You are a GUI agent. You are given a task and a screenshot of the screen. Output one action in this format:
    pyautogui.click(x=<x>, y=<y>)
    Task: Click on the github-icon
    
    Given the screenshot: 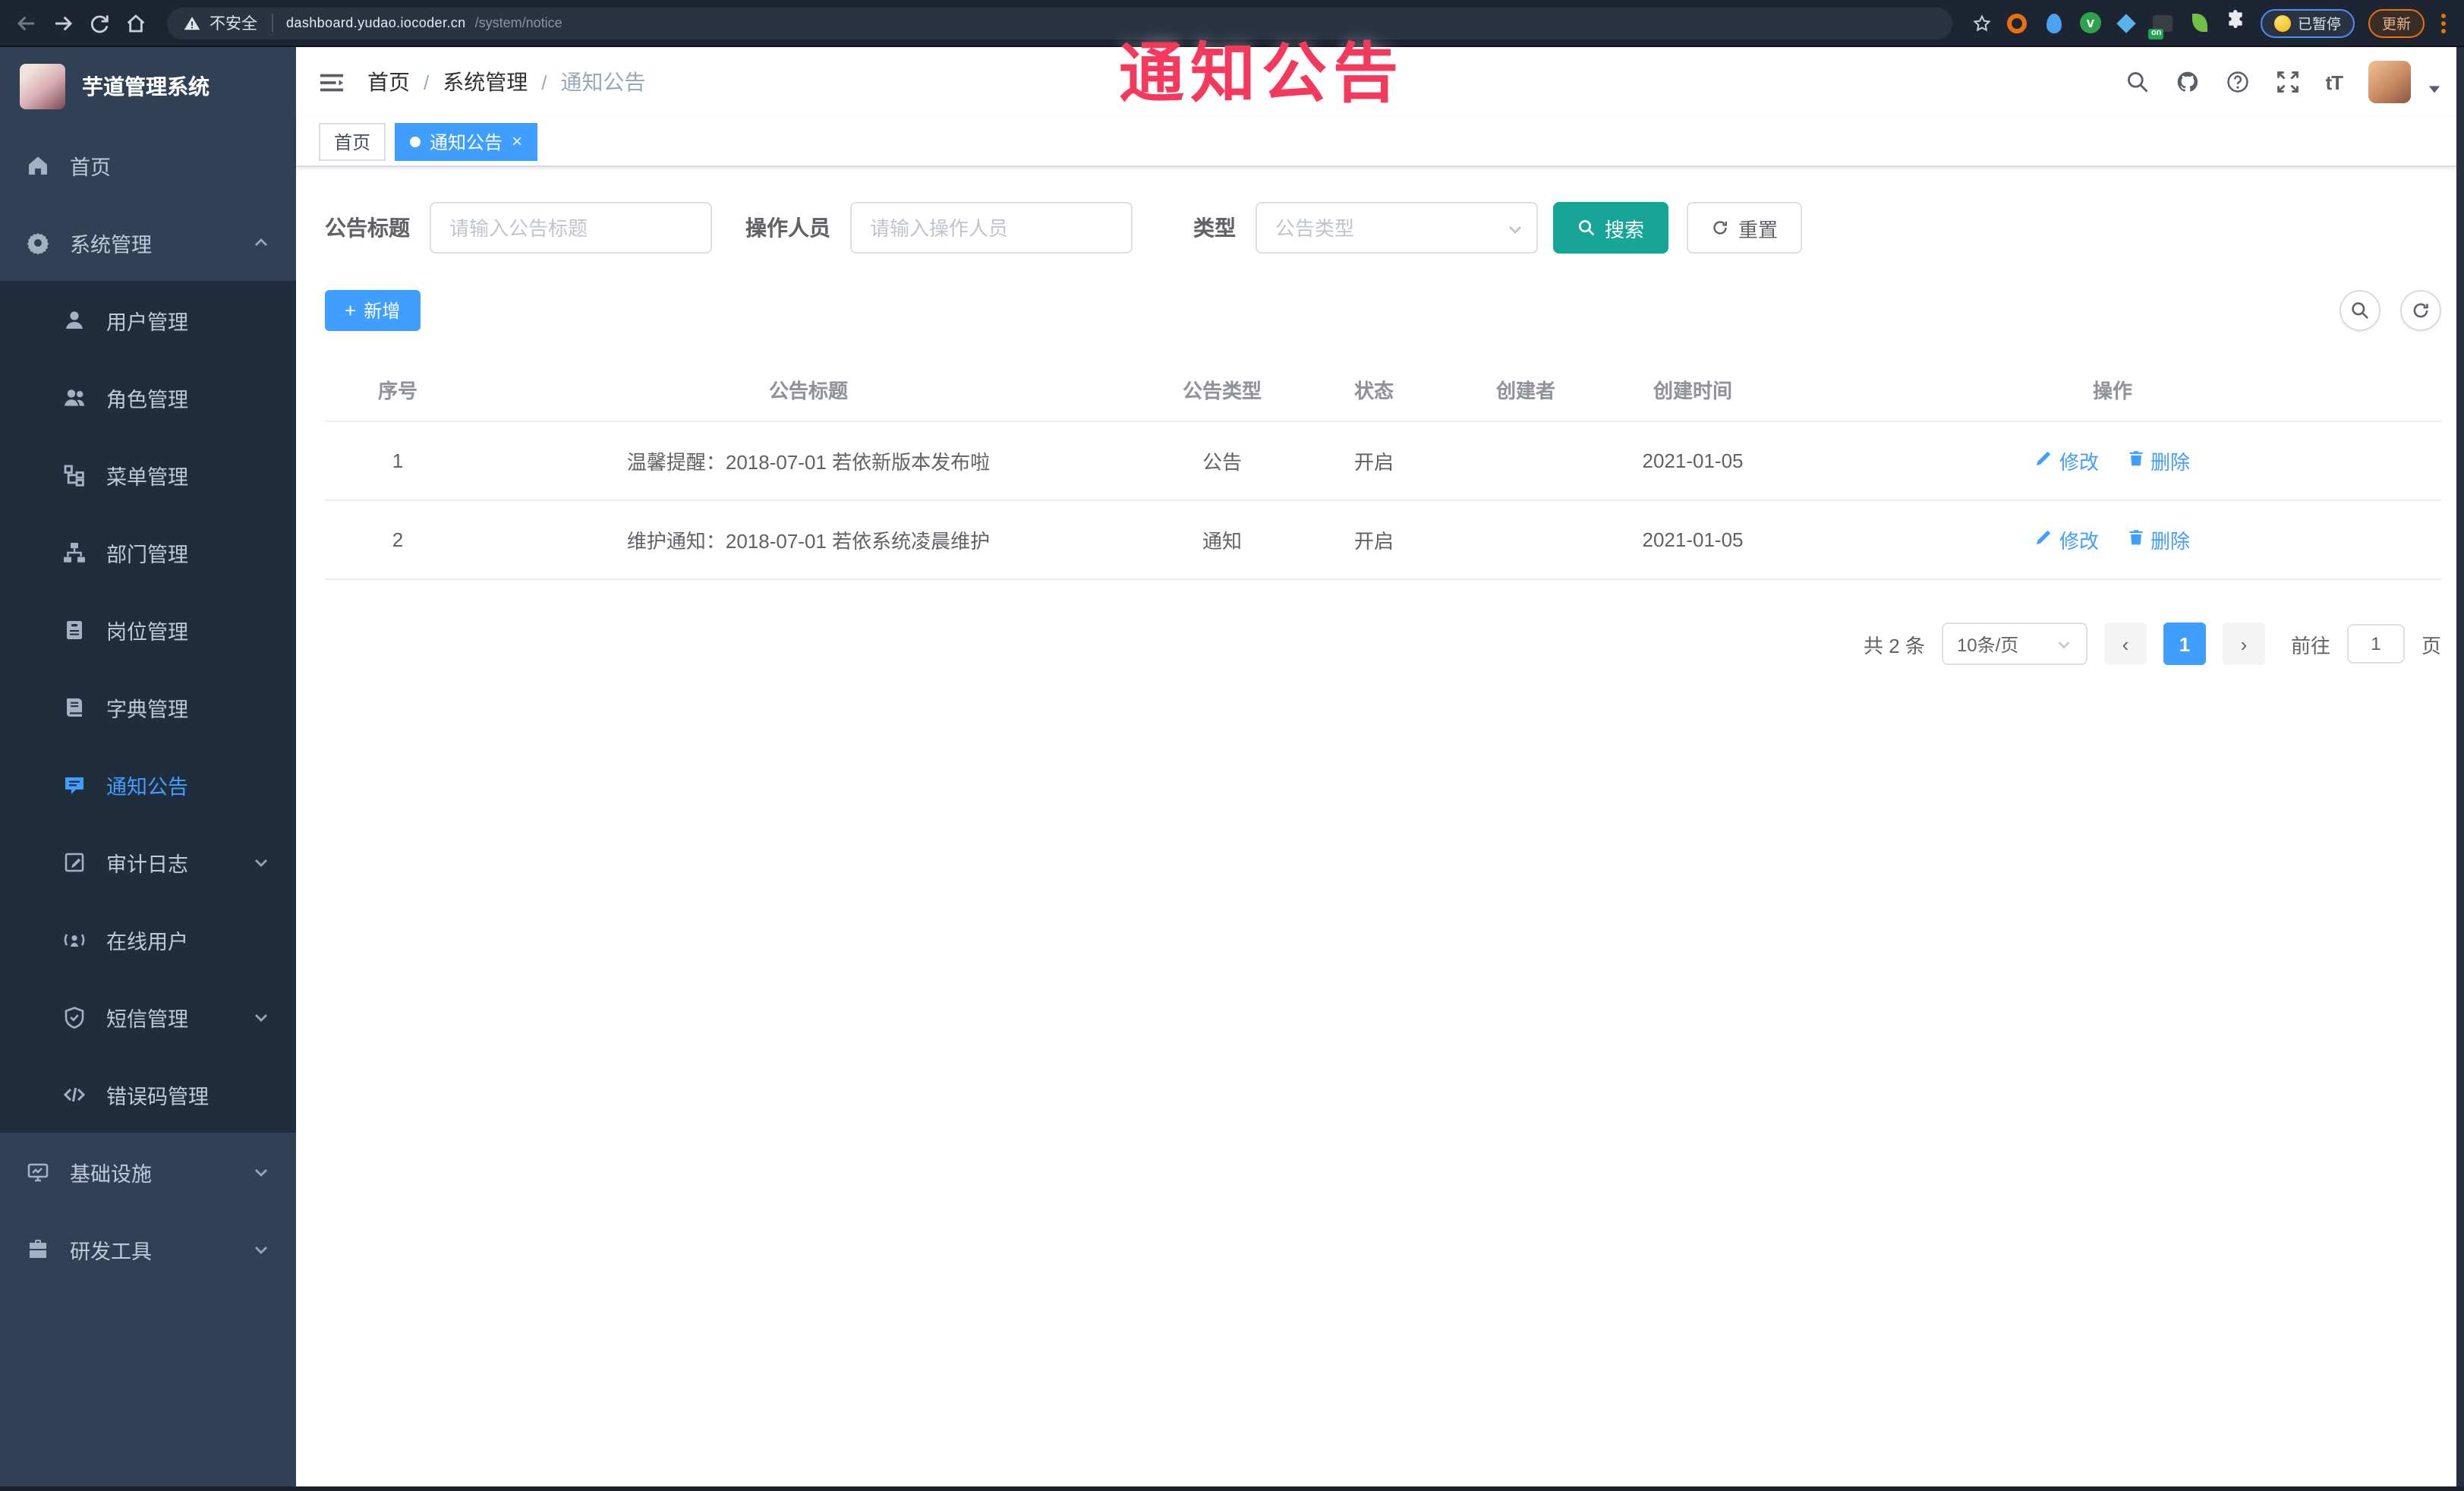 What is the action you would take?
    pyautogui.click(x=2187, y=82)
    